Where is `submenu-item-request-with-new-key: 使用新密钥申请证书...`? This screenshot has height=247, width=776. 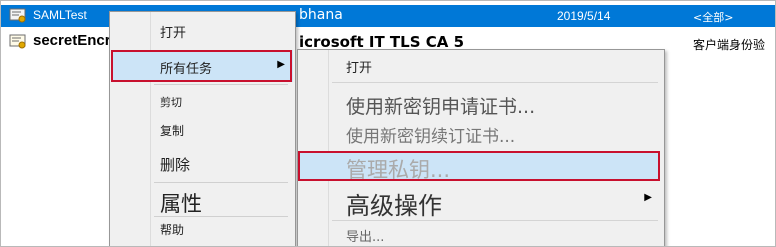 submenu-item-request-with-new-key: 使用新密钥申请证书... is located at coordinates (440, 105).